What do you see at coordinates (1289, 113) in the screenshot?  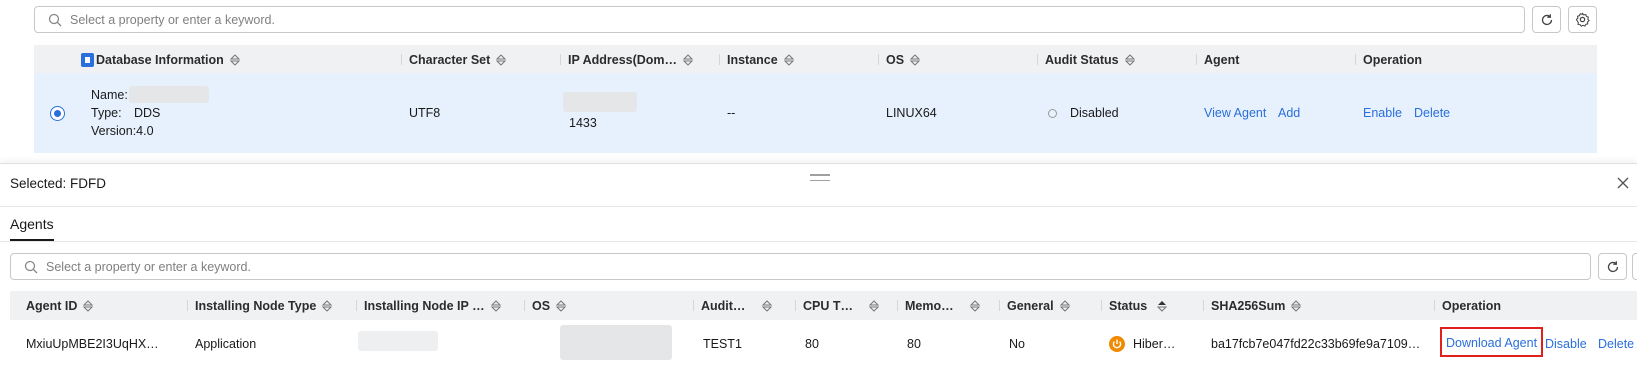 I see `add-agent-link: Add` at bounding box center [1289, 113].